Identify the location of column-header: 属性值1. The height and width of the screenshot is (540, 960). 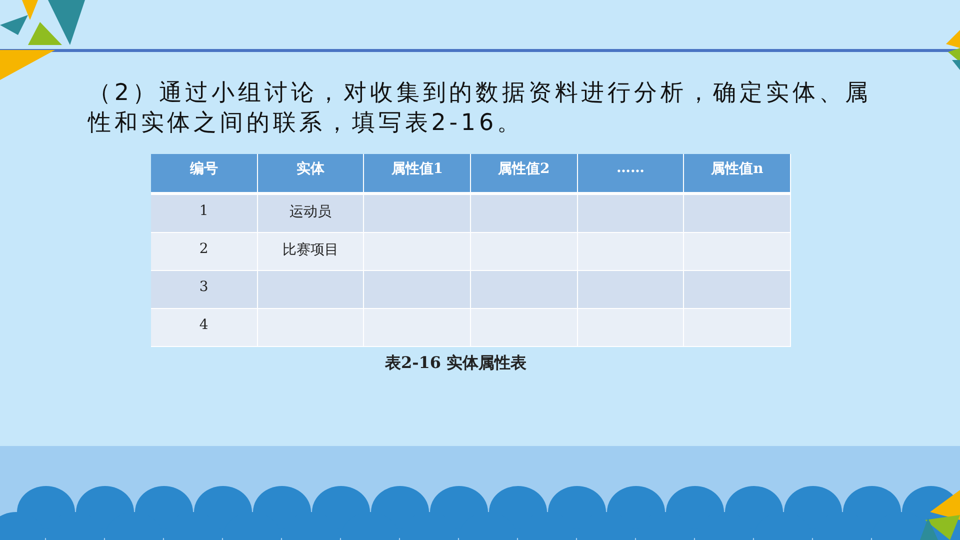
(417, 173).